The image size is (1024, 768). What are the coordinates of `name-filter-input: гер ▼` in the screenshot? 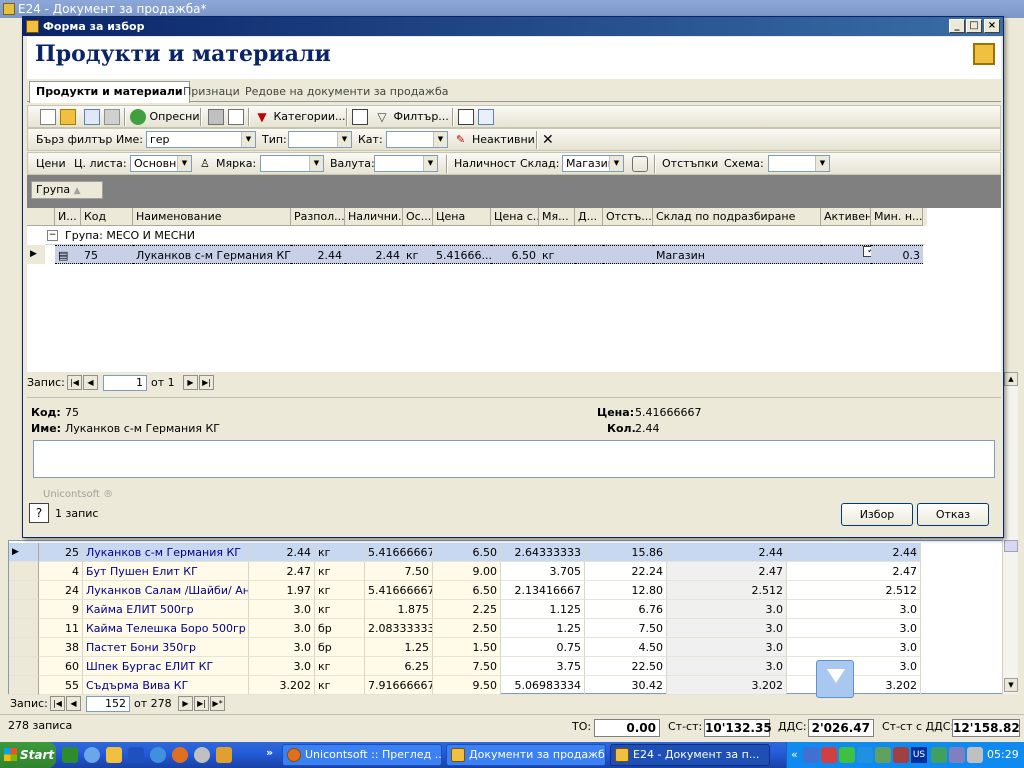 It's located at (201, 139).